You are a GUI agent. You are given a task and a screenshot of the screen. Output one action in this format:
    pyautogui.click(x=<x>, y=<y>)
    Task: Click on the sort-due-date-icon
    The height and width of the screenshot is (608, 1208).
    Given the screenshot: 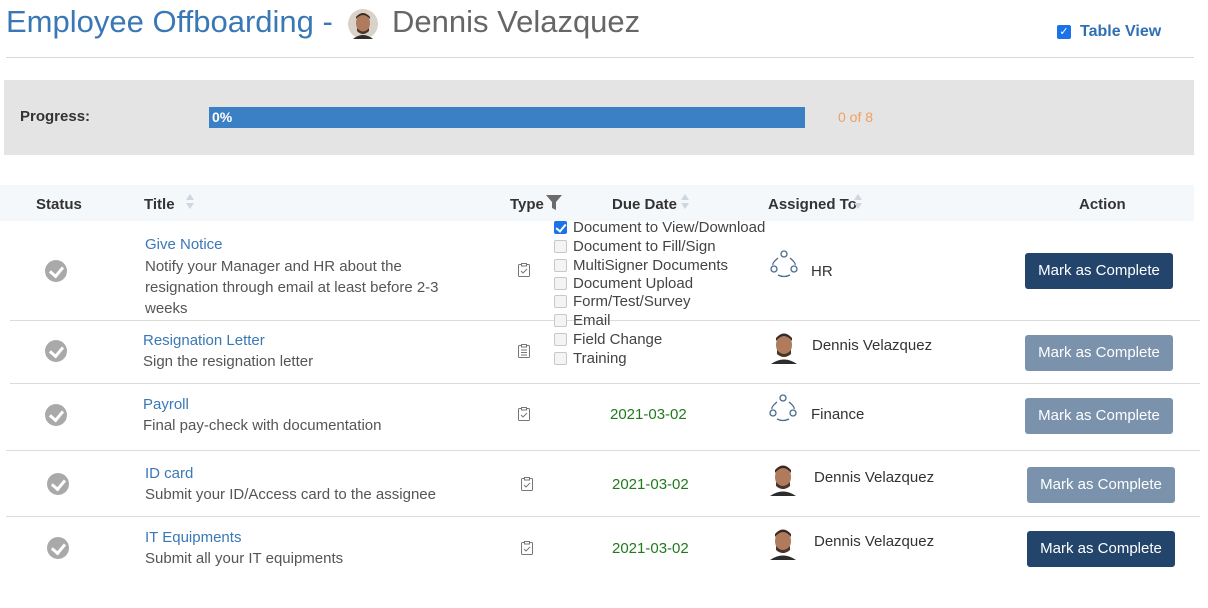 What is the action you would take?
    pyautogui.click(x=685, y=203)
    